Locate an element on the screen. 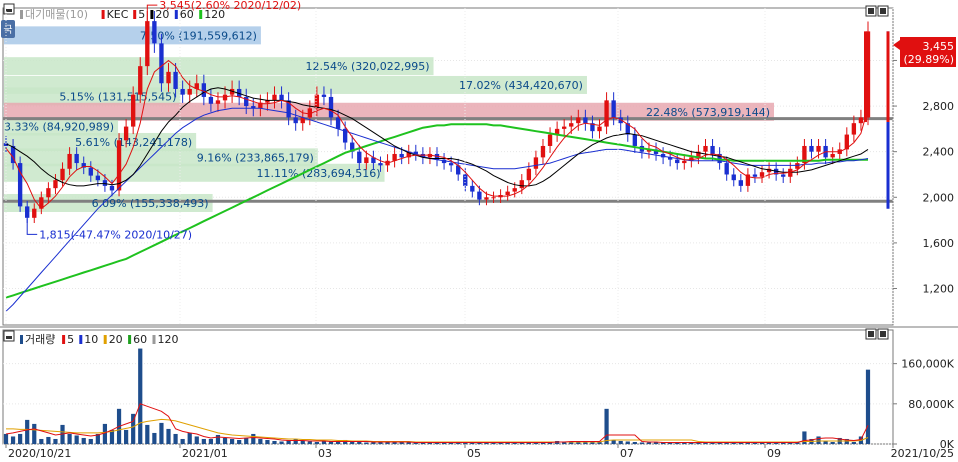 The image size is (958, 462). volume-profile-label: 11.11% (283,694,516) is located at coordinates (319, 173).